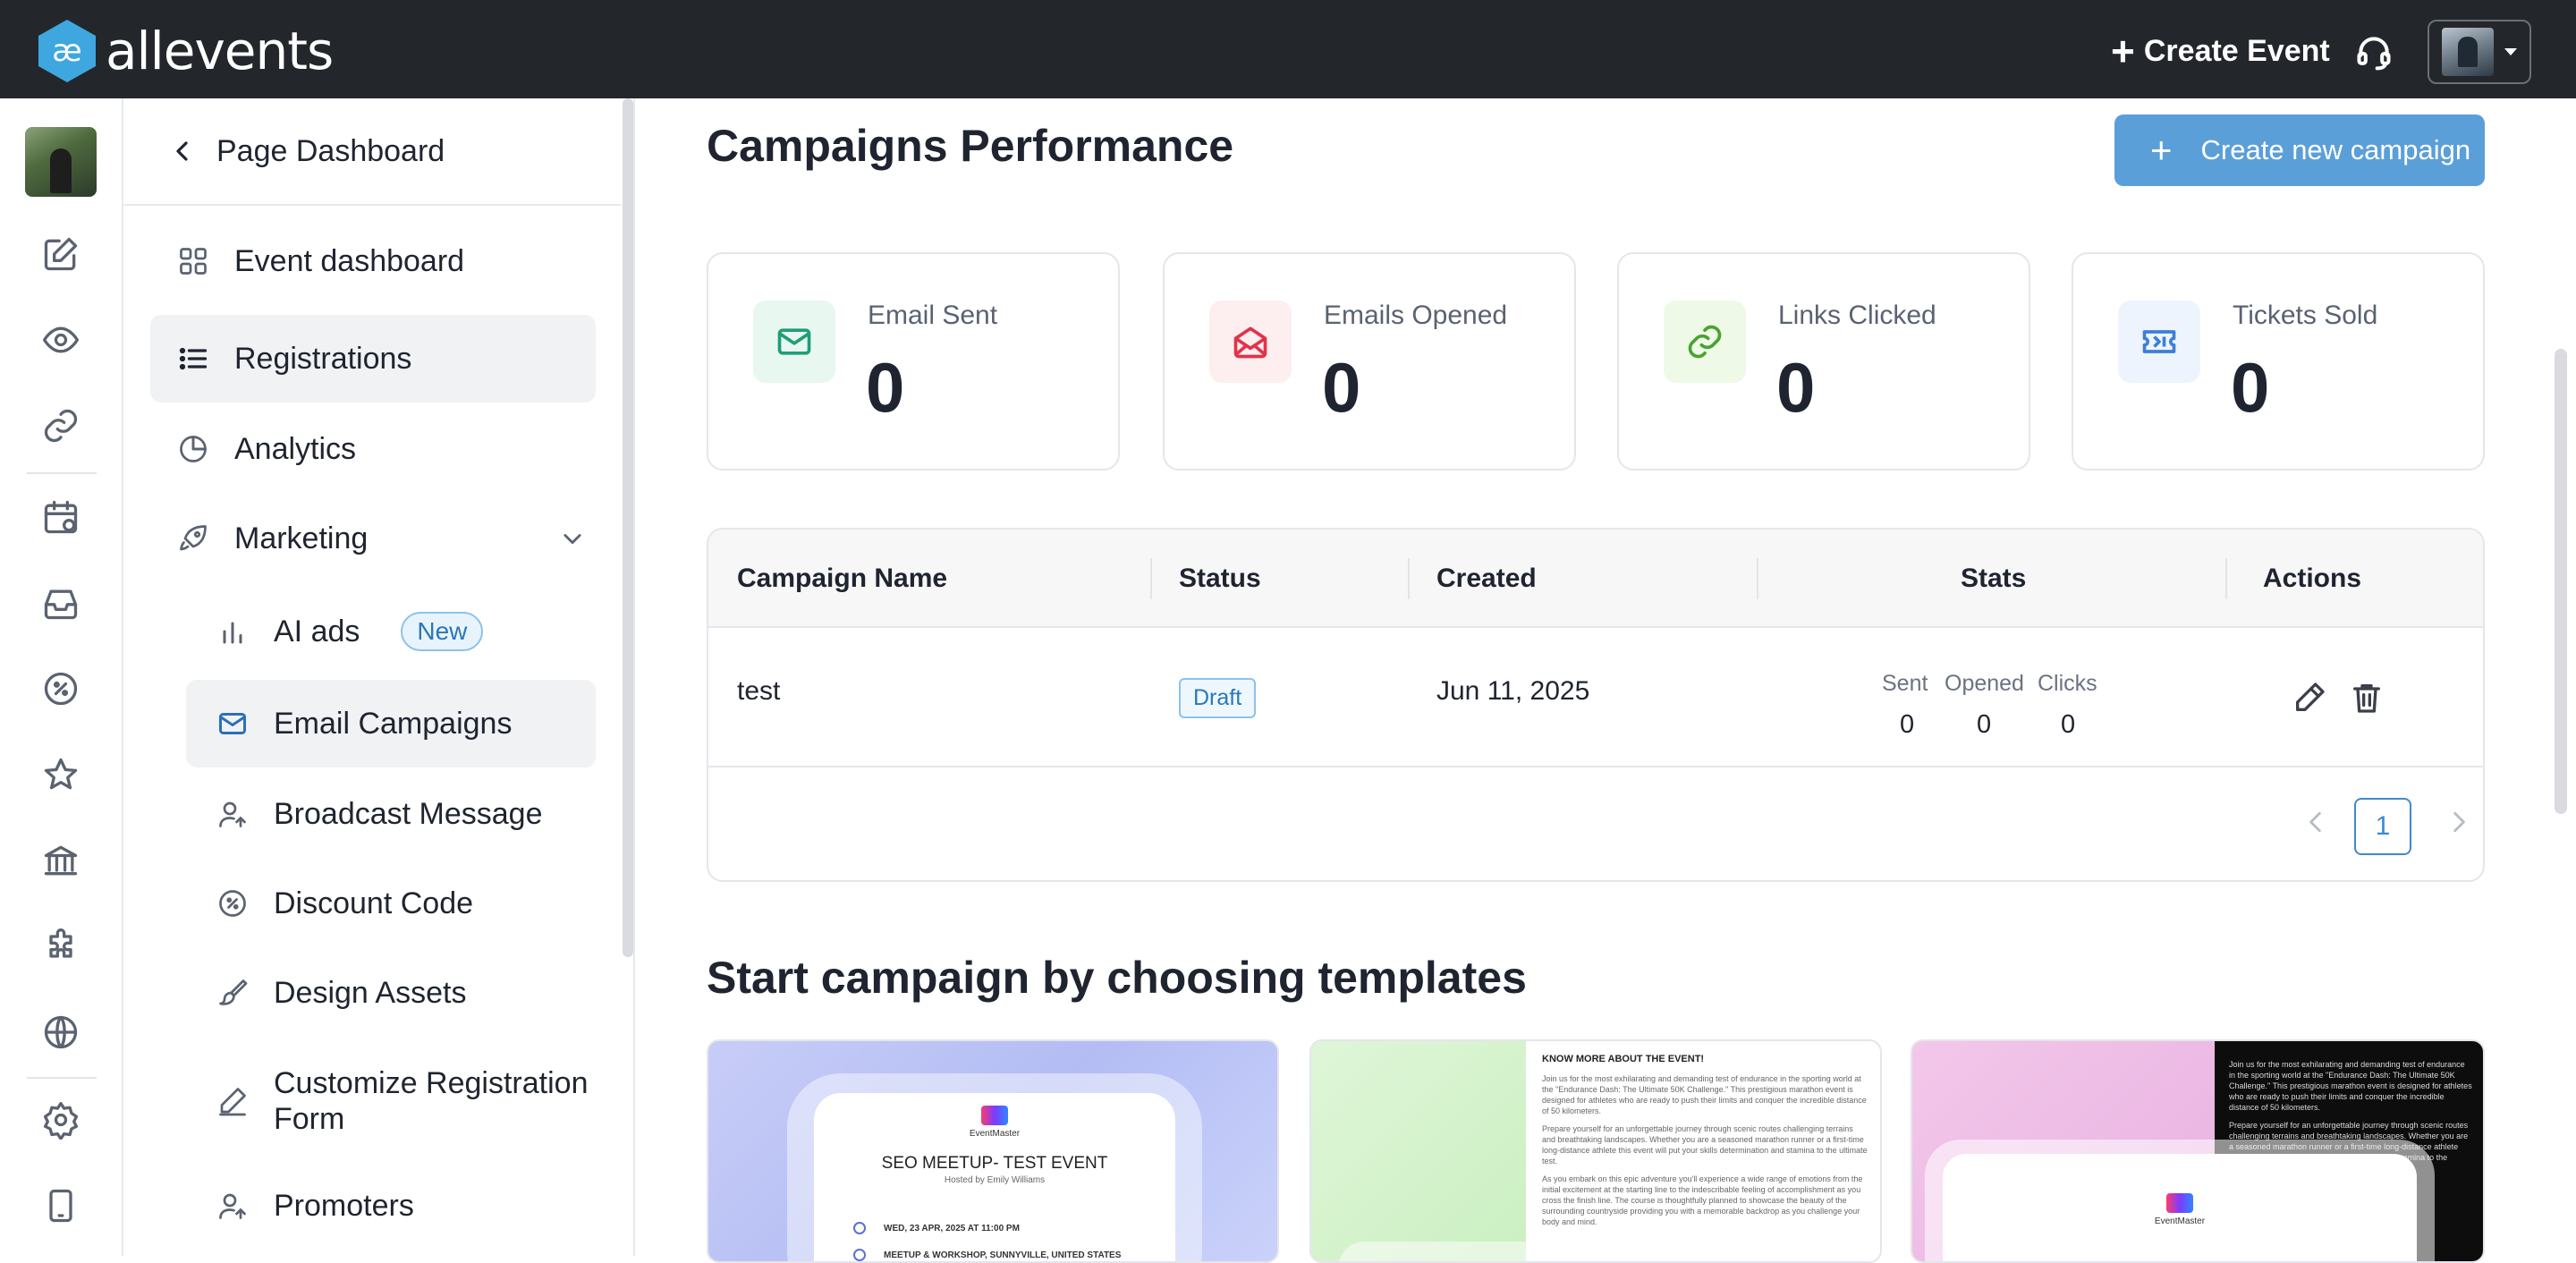  I want to click on edit-pencil-icon, so click(2309, 698).